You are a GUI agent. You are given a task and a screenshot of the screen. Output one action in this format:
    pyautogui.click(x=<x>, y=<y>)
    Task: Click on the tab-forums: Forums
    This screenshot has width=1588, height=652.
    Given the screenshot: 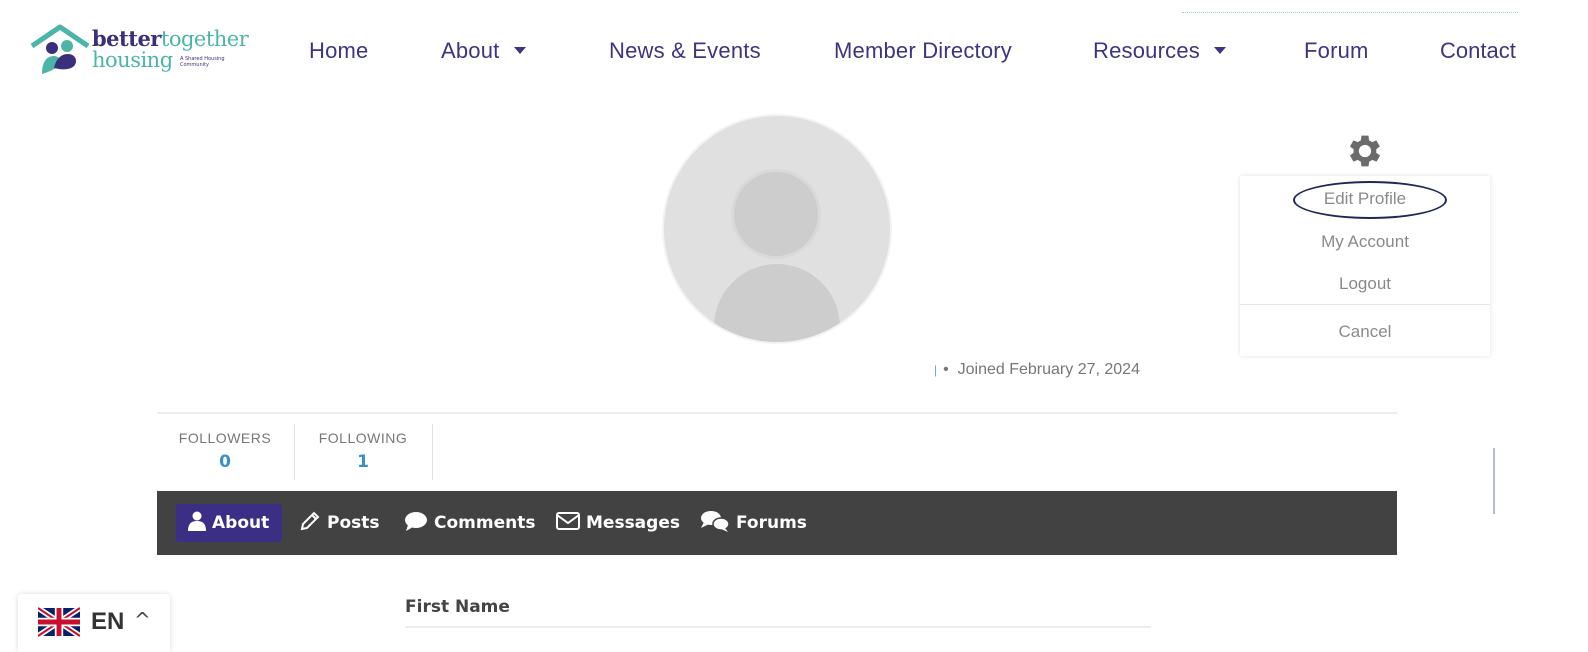 What is the action you would take?
    pyautogui.click(x=753, y=523)
    